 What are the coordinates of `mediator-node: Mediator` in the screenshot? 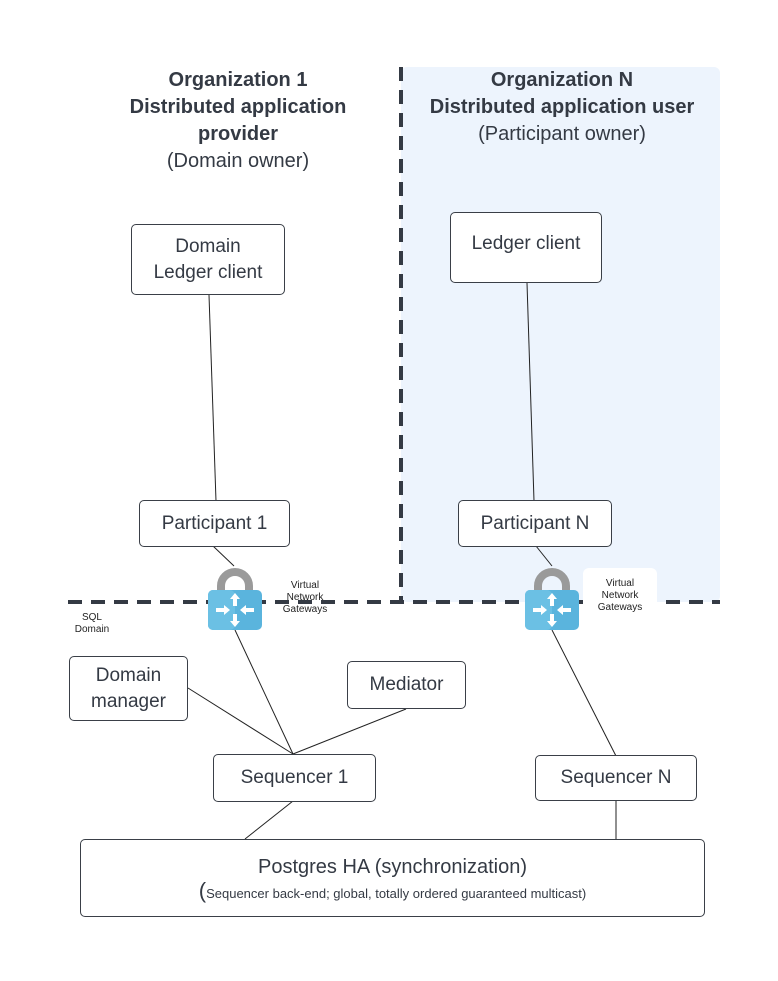 It's located at (406, 685).